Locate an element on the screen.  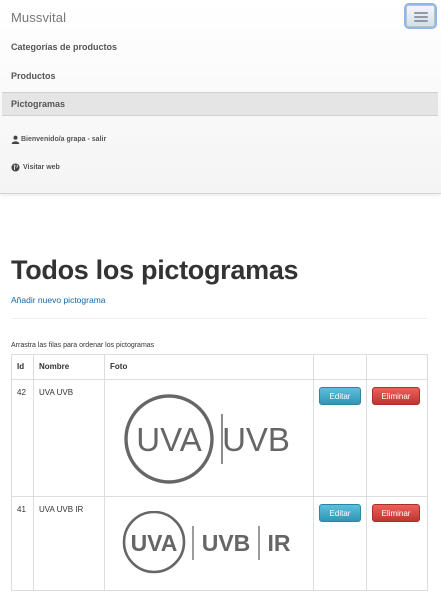
cell-nombre: UVA UVB is located at coordinates (69, 438).